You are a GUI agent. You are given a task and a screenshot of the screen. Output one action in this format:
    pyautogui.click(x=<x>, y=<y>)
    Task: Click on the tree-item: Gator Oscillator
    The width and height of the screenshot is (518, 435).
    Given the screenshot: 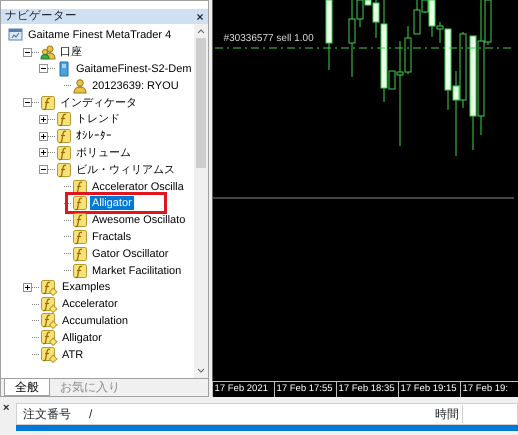 What is the action you would take?
    pyautogui.click(x=130, y=253)
    